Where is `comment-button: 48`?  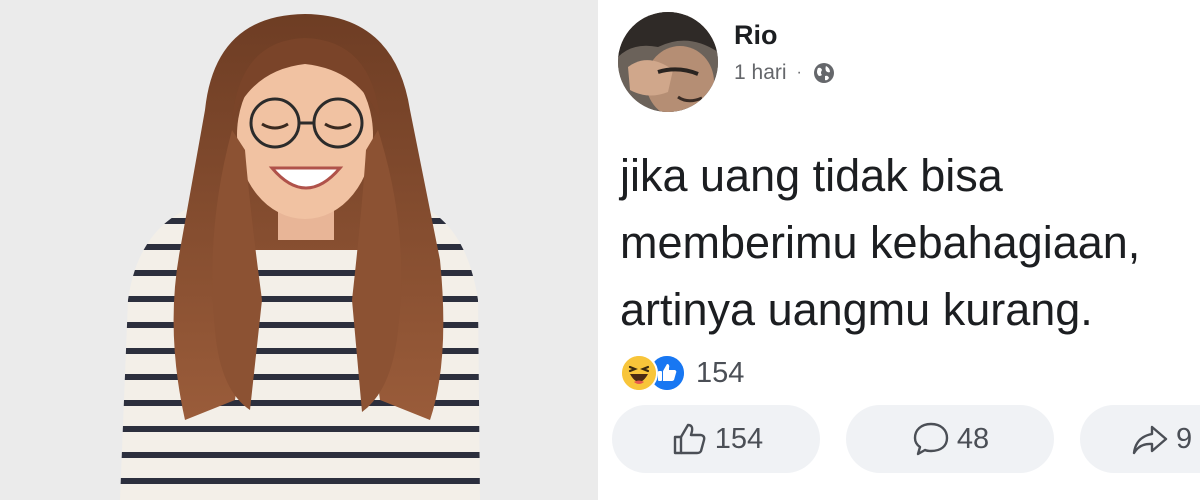 comment-button: 48 is located at coordinates (950, 439).